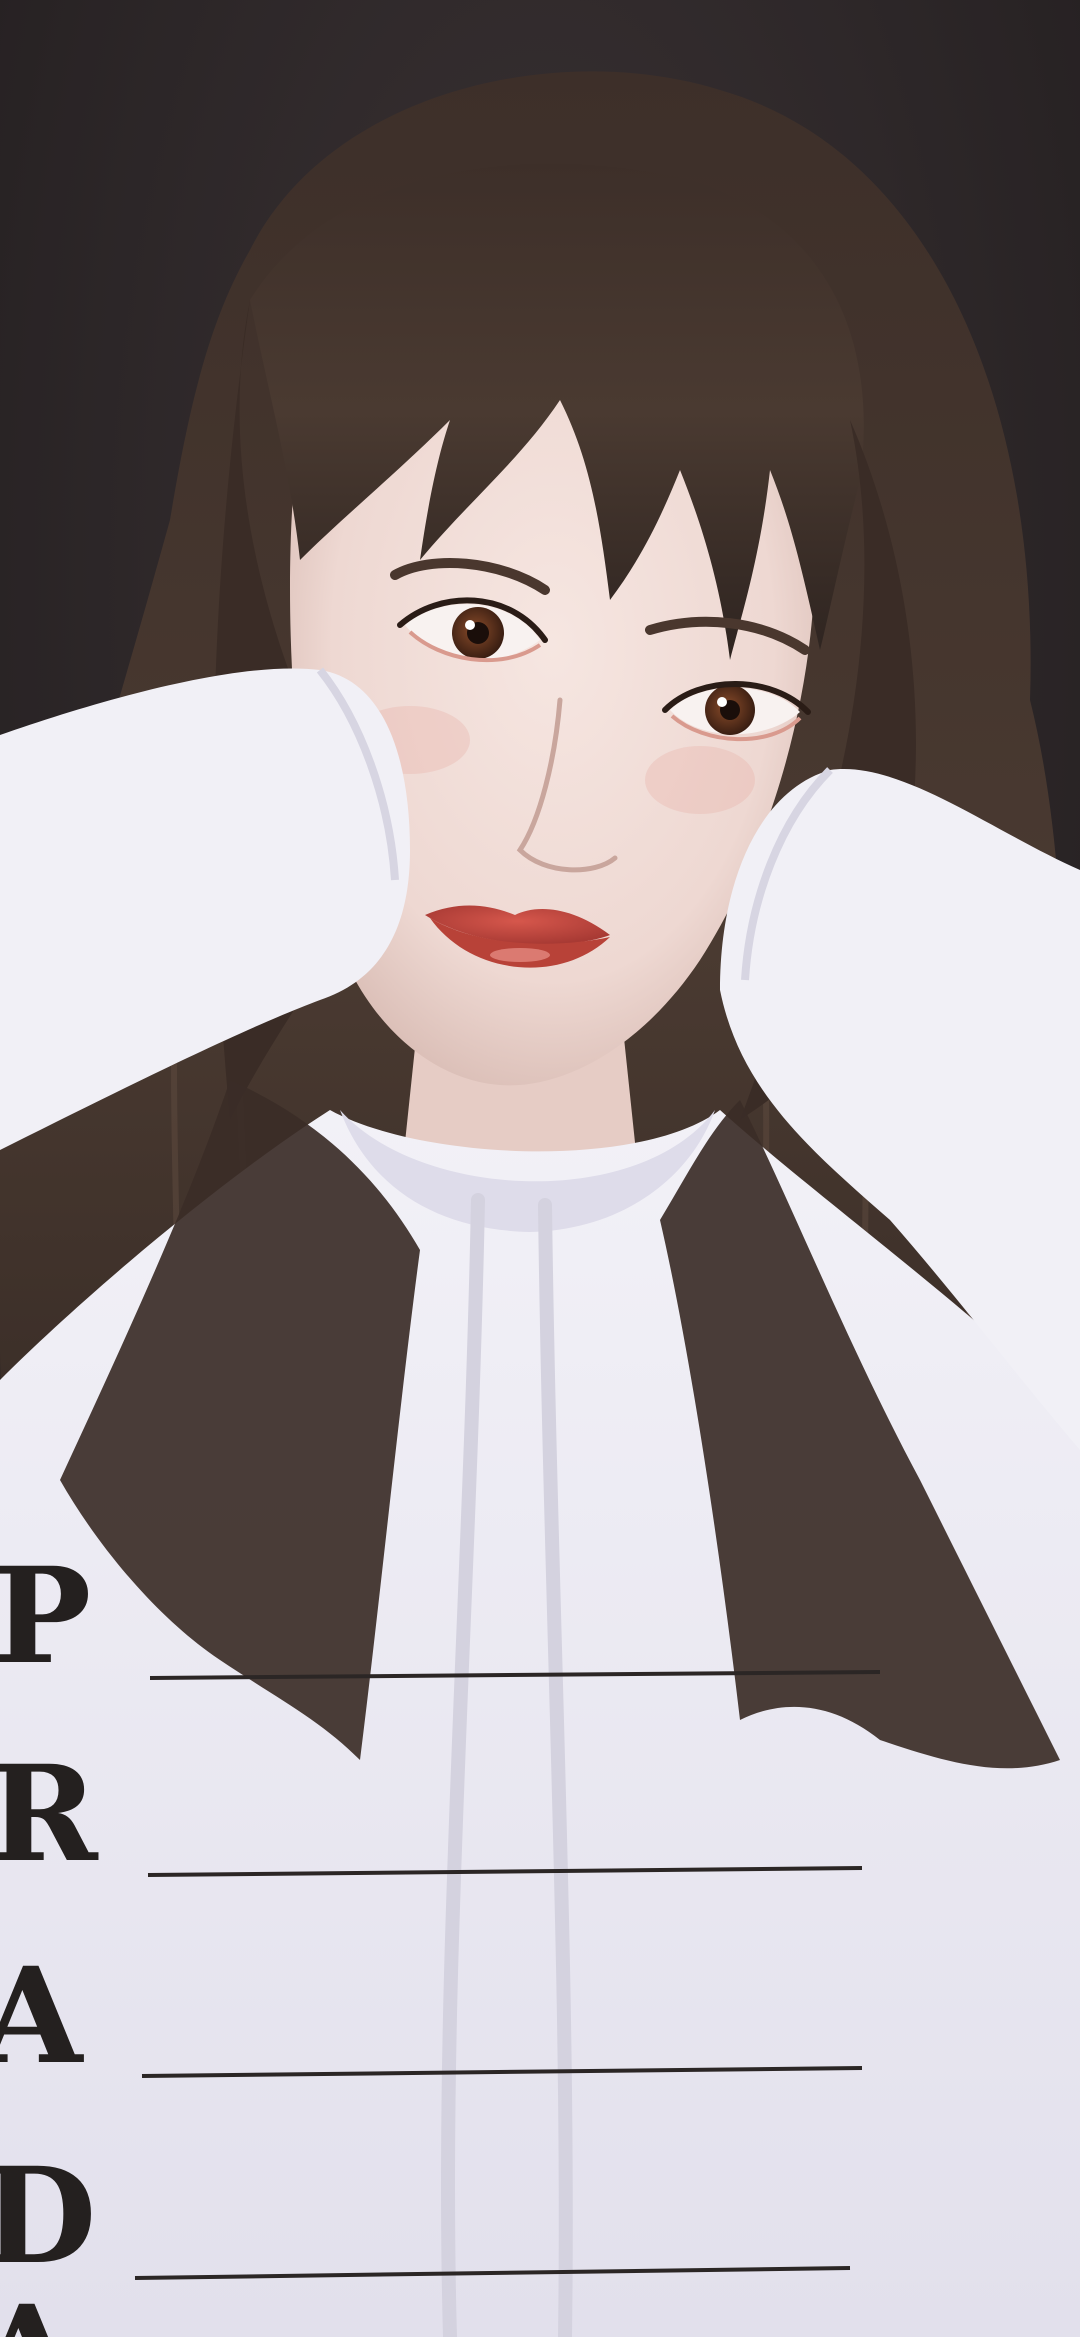 This screenshot has width=1080, height=2337. What do you see at coordinates (40, 2307) in the screenshot?
I see `print-letter-a-2: A` at bounding box center [40, 2307].